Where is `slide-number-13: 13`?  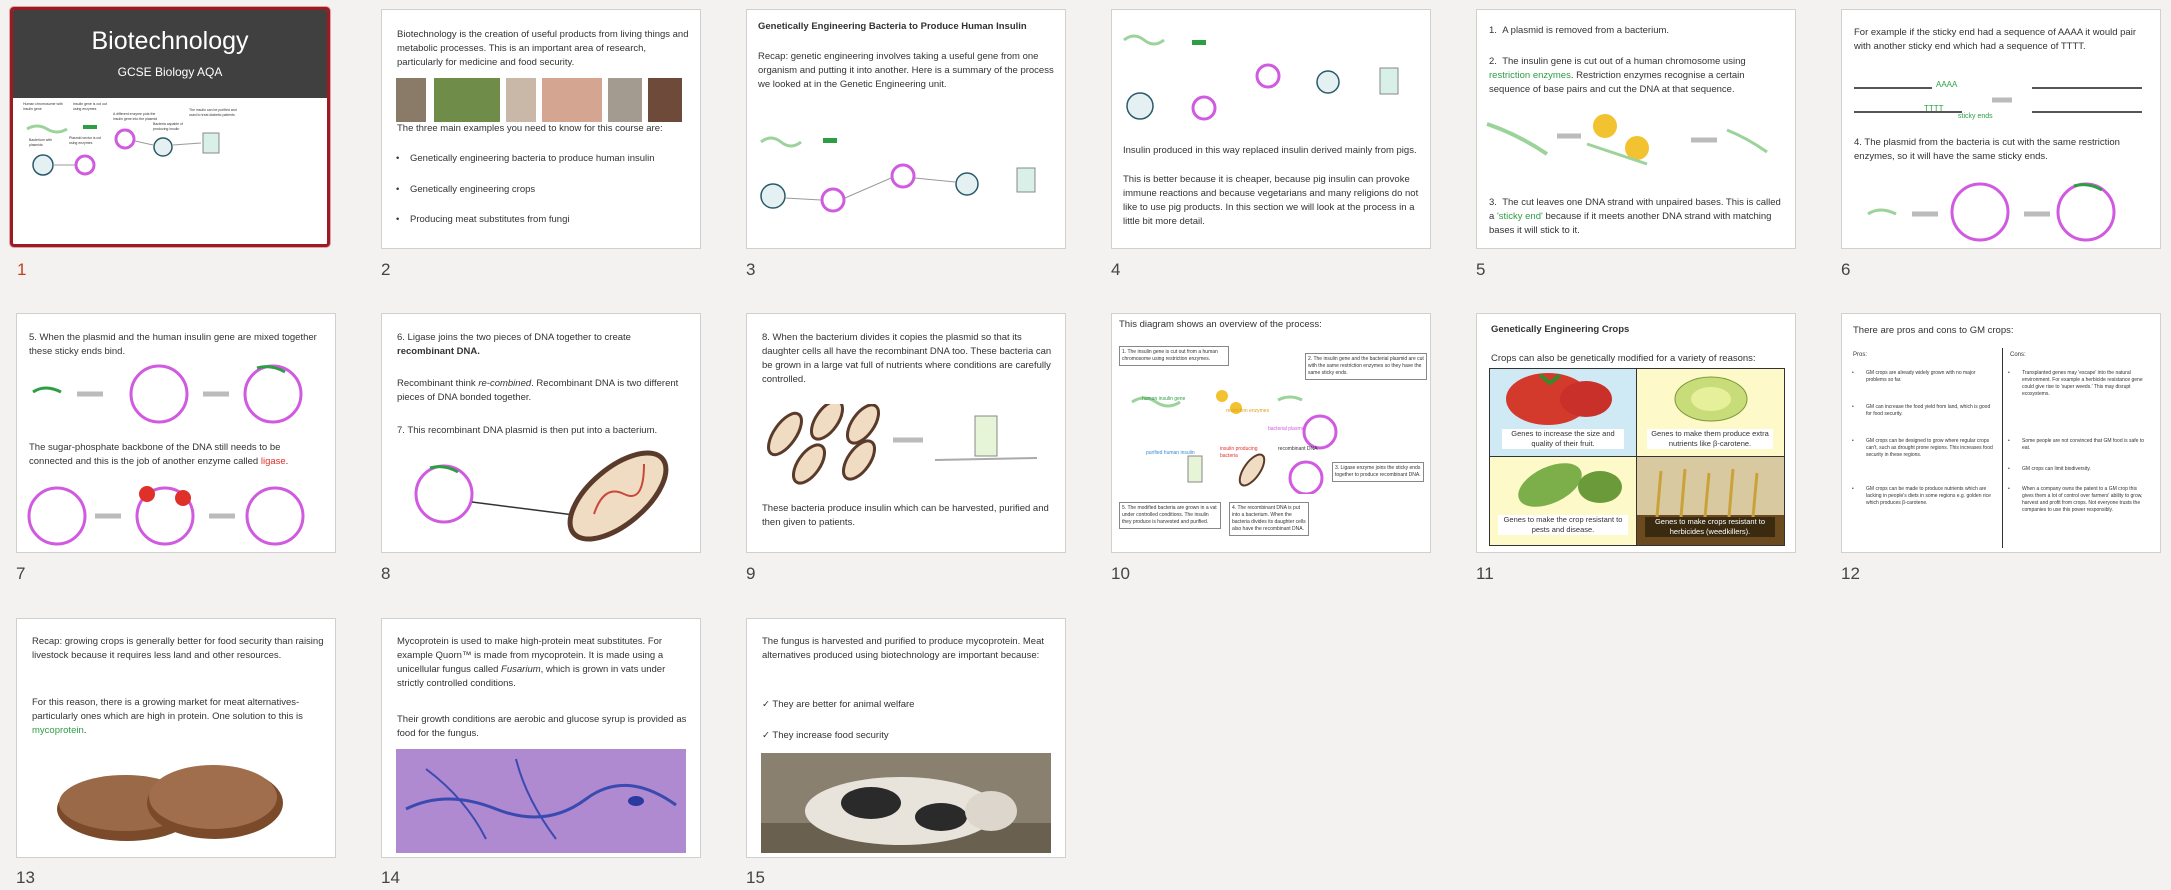 slide-number-13: 13 is located at coordinates (25, 877).